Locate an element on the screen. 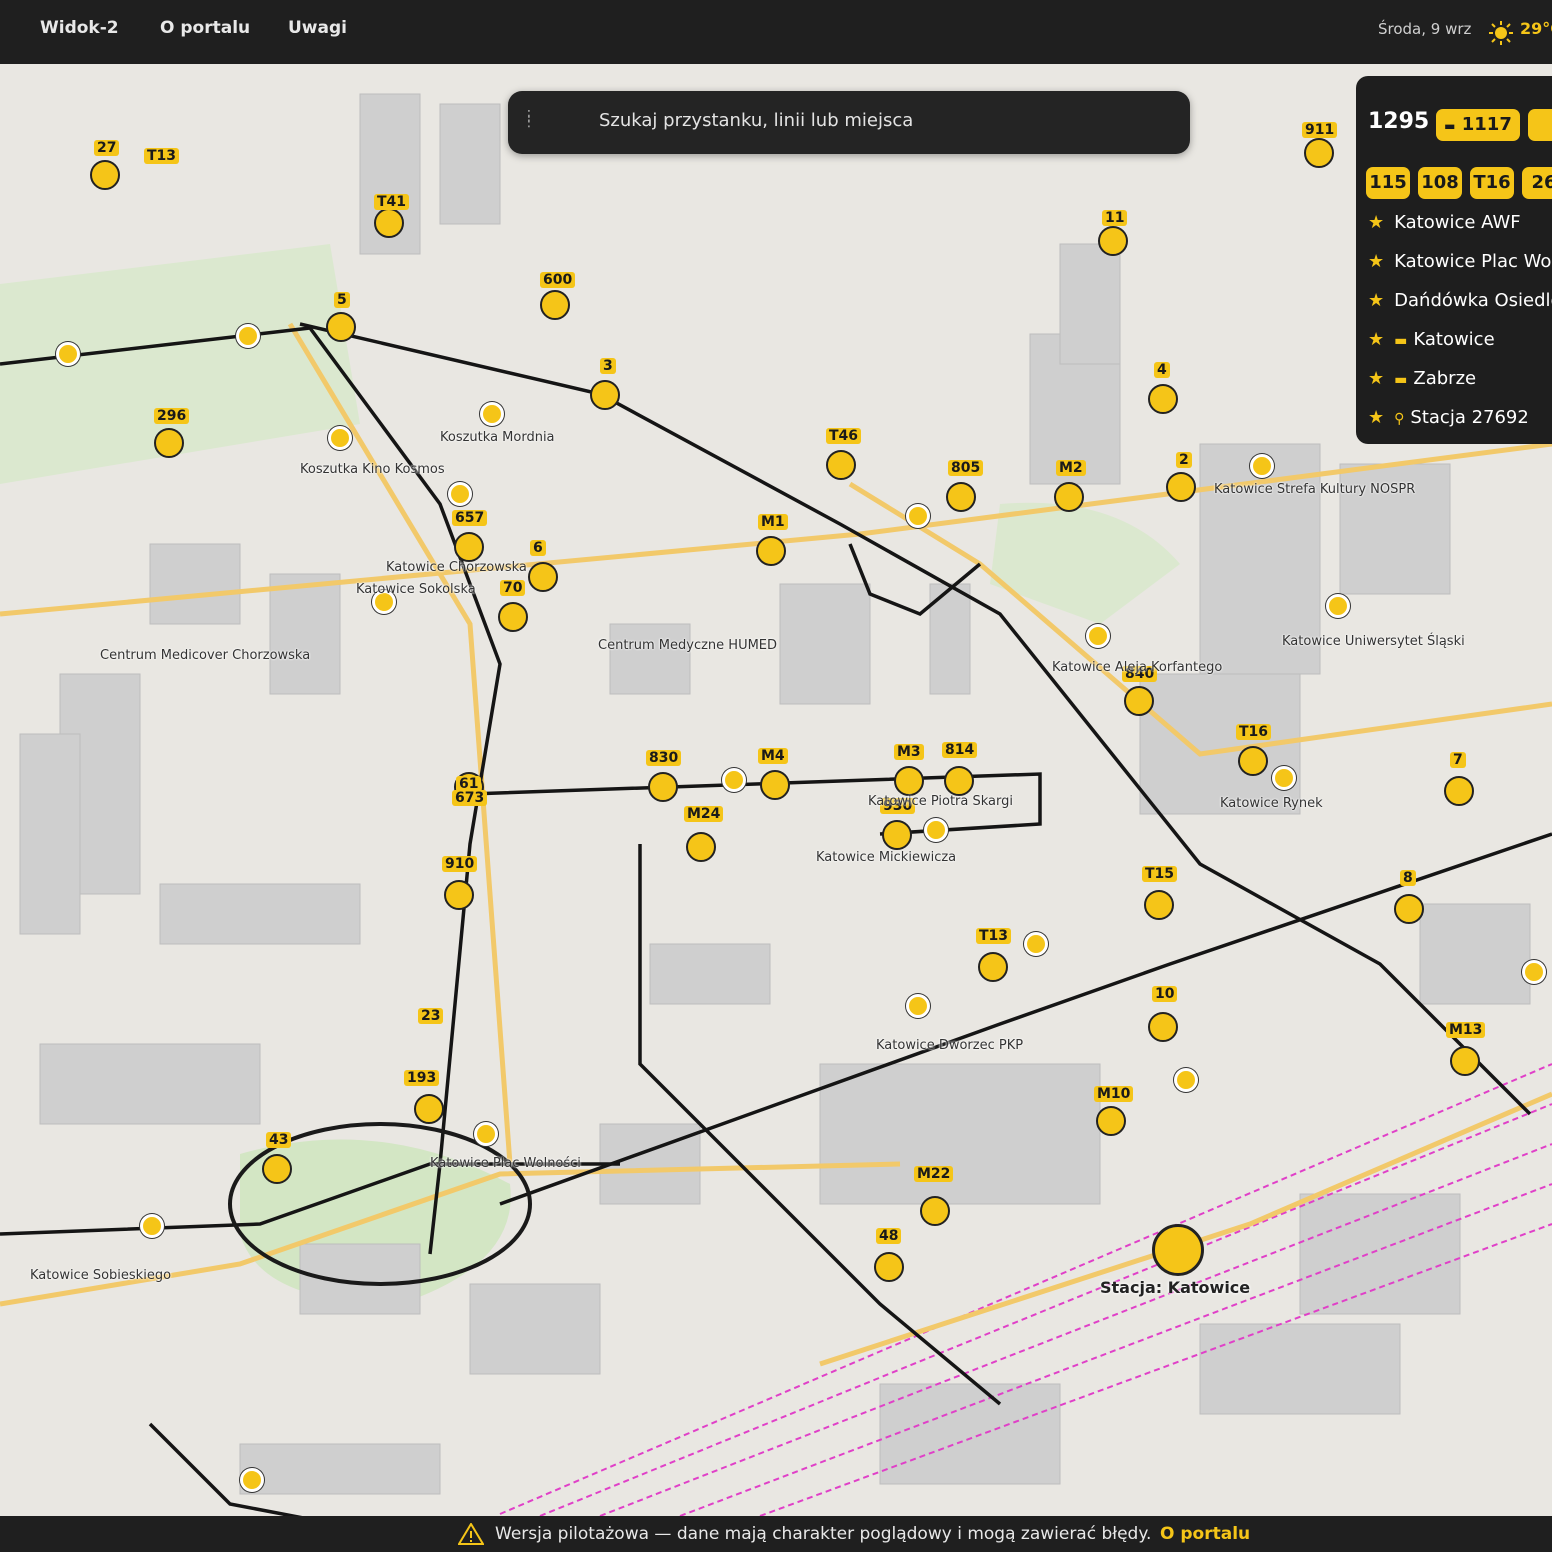 The width and height of the screenshot is (1552, 1552). station-train-icon is located at coordinates (1178, 1250).